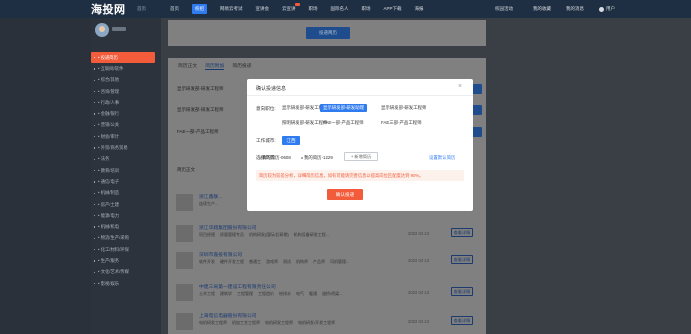 This screenshot has height=334, width=691. I want to click on bg-position-2: 显示研发部-研发工程师, so click(200, 109).